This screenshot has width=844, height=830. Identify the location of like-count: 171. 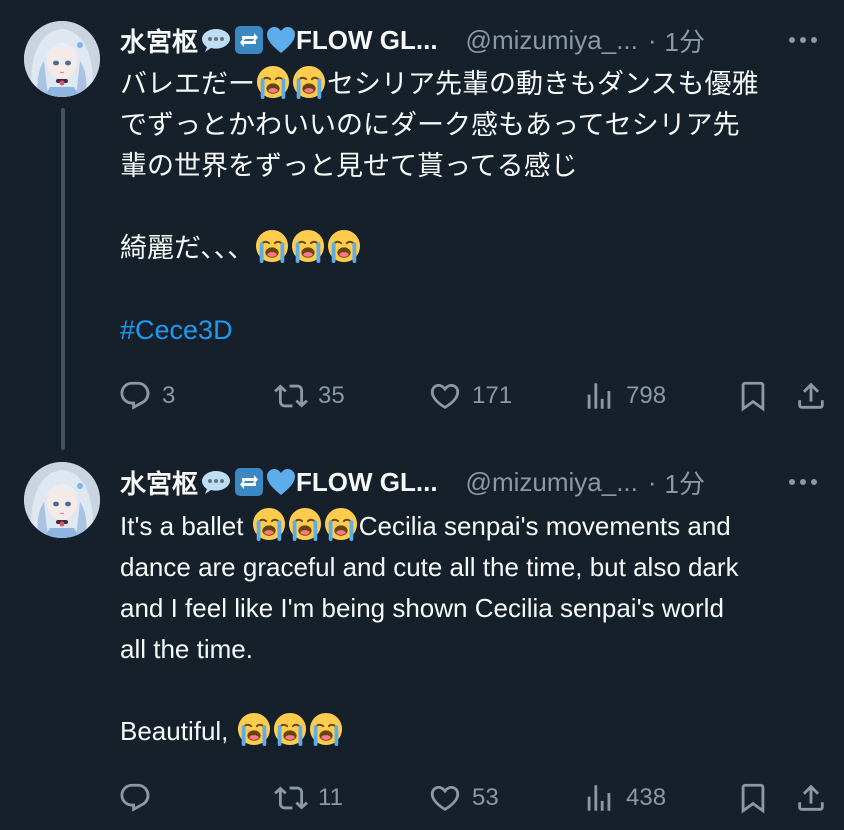
(492, 395).